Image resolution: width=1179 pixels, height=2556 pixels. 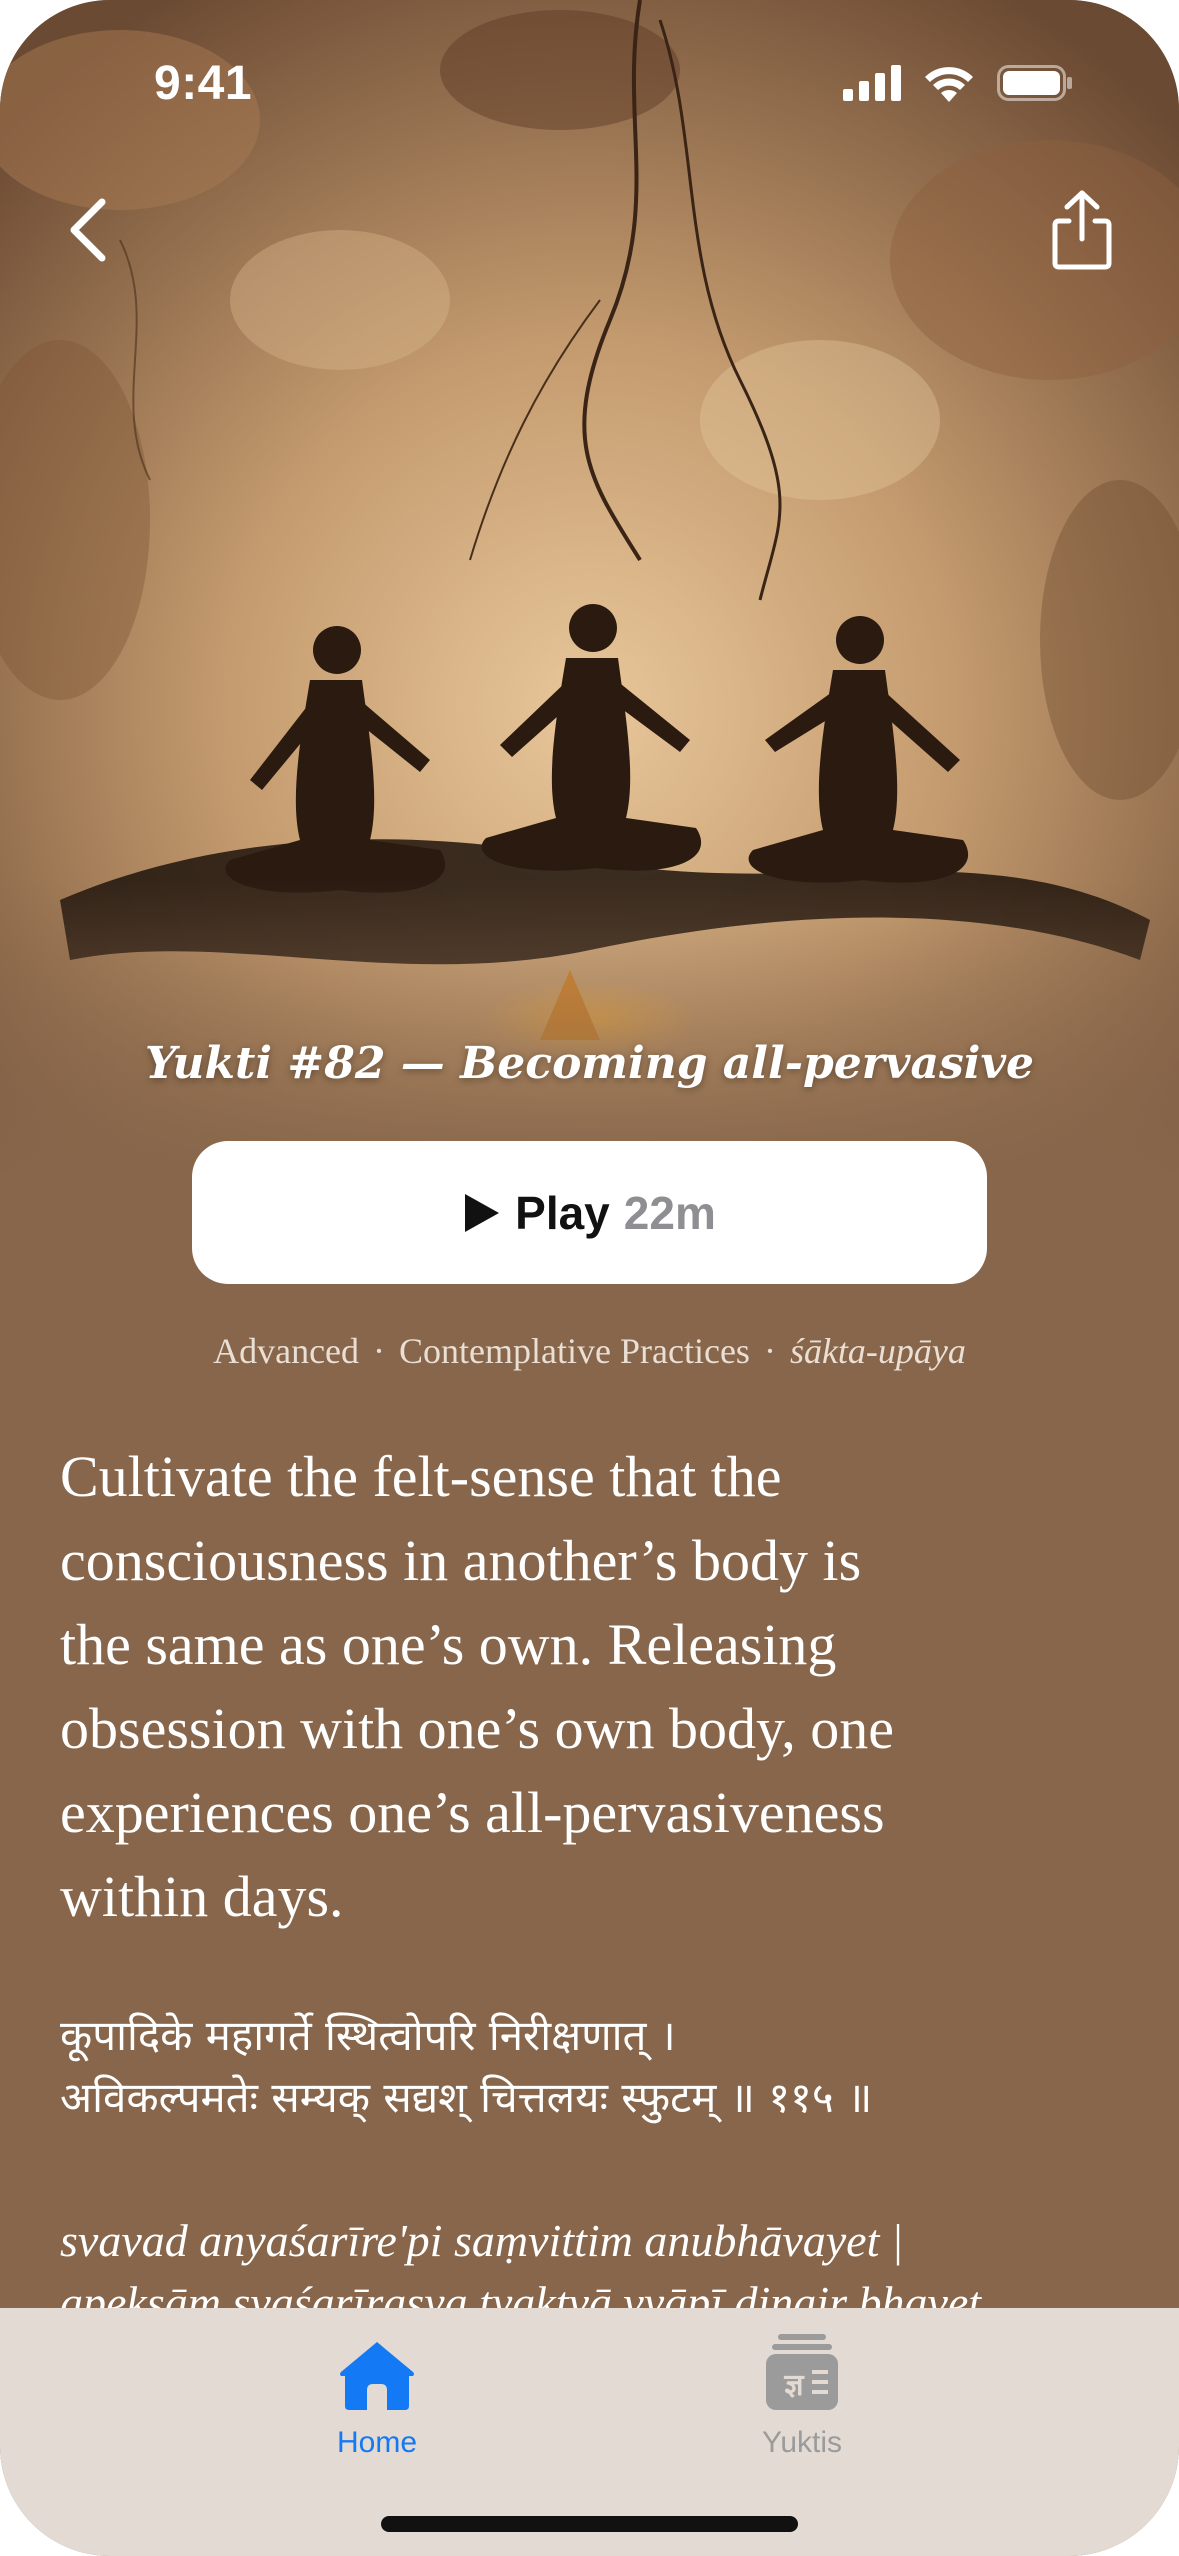 I want to click on share-icon, so click(x=1082, y=230).